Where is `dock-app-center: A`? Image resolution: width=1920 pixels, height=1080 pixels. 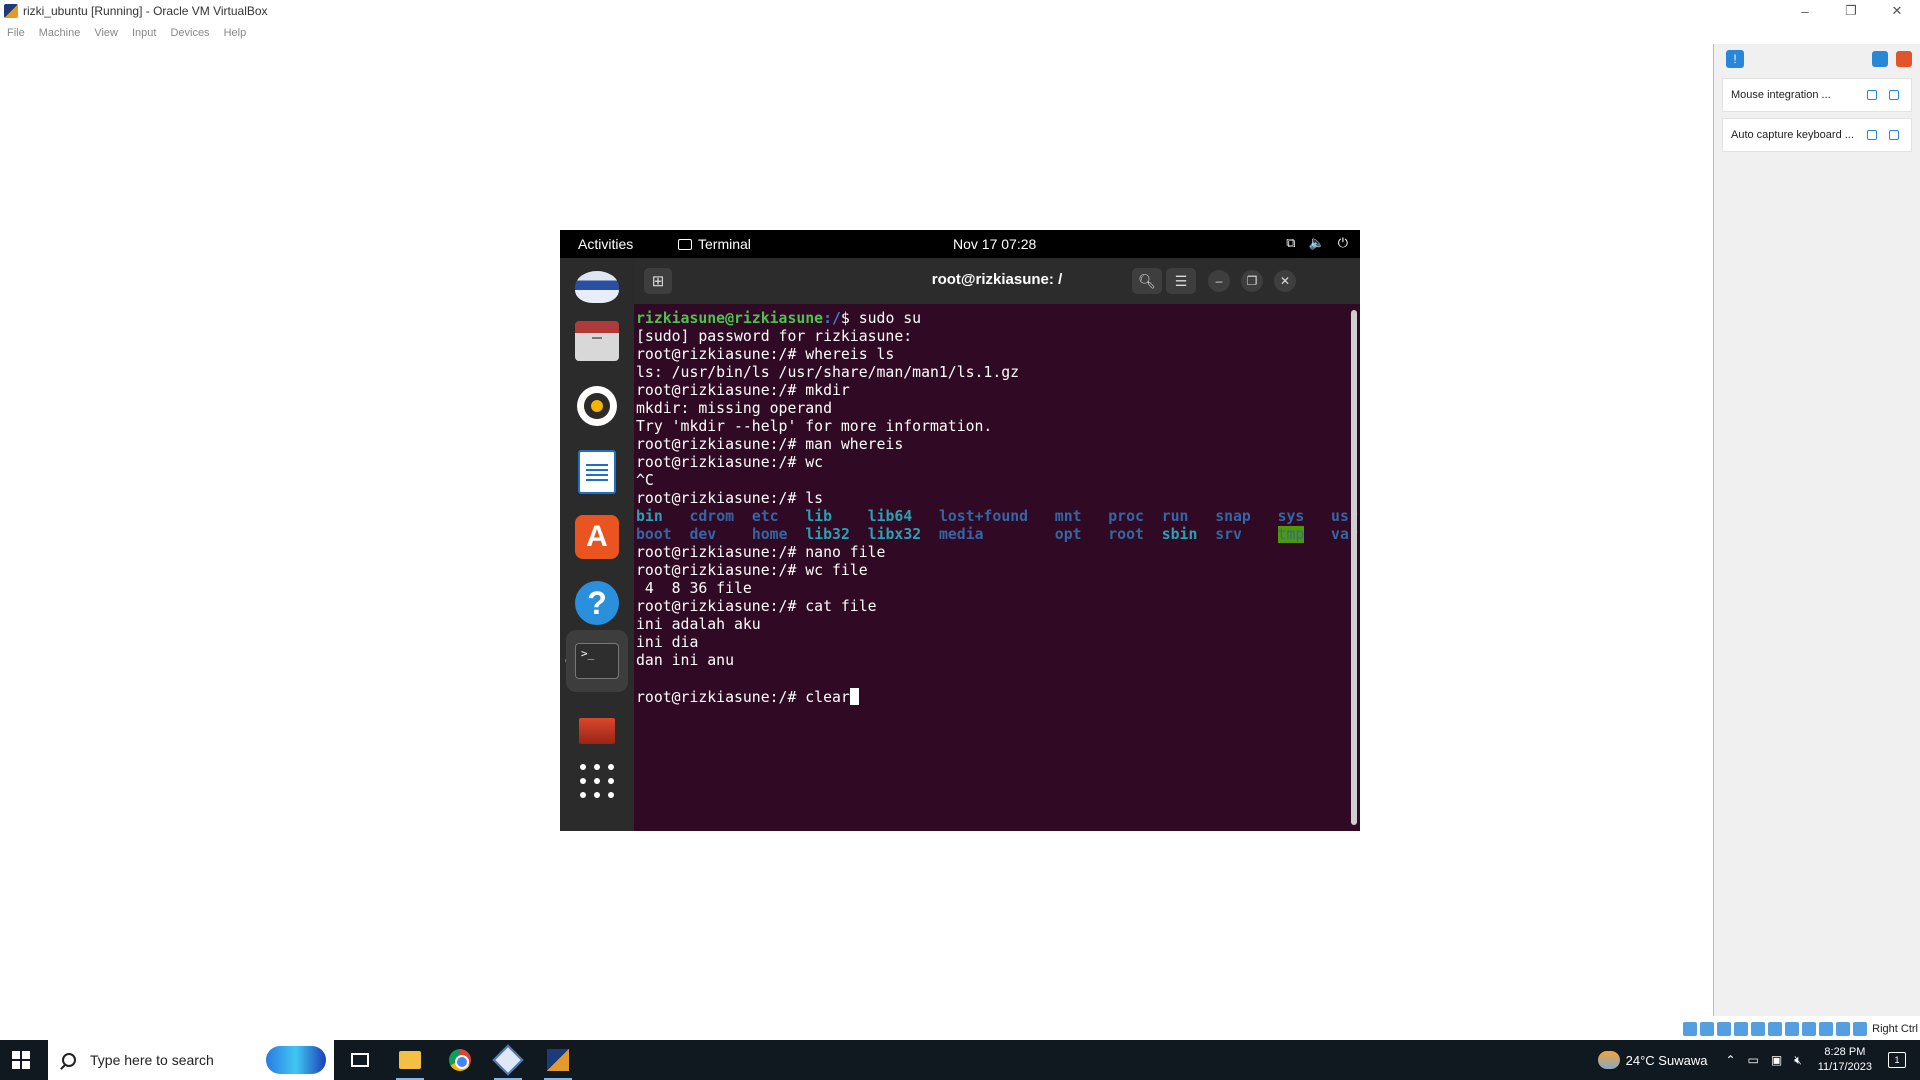
dock-app-center: A is located at coordinates (597, 537).